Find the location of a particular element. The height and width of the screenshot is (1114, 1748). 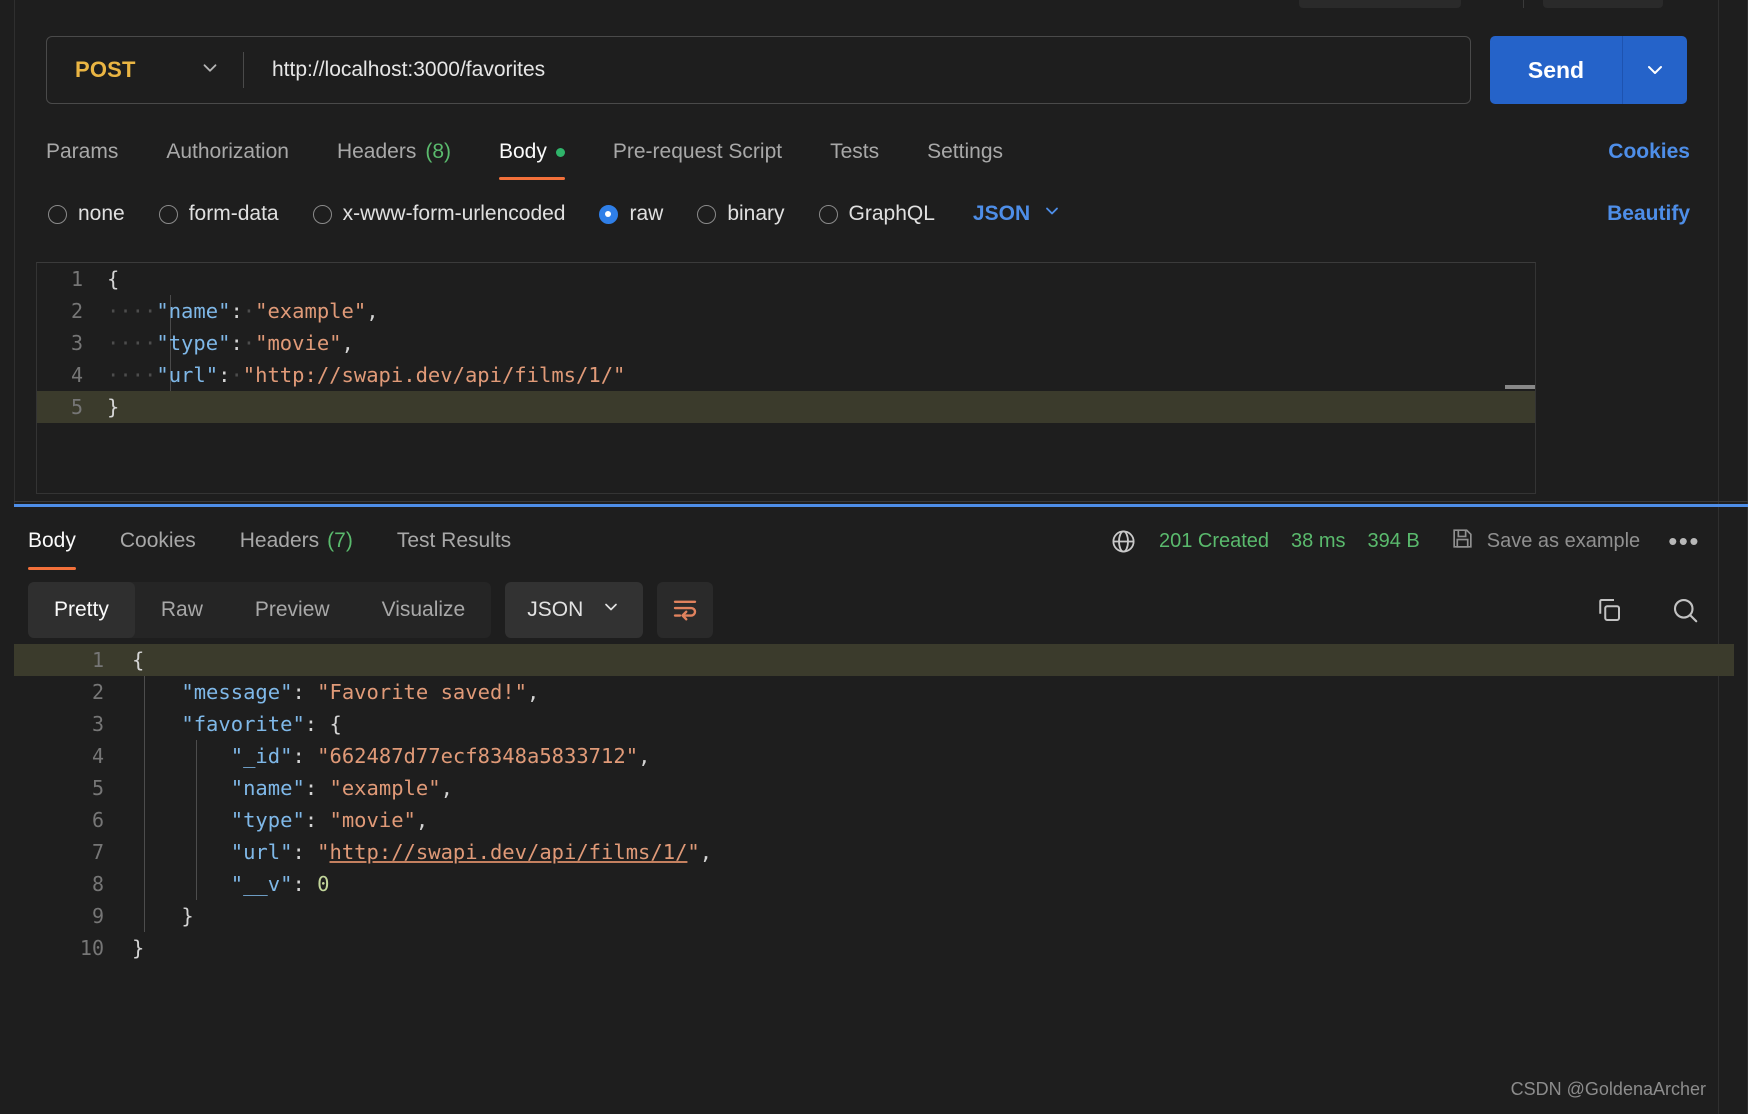

tab-params-label: Params is located at coordinates (82, 151).